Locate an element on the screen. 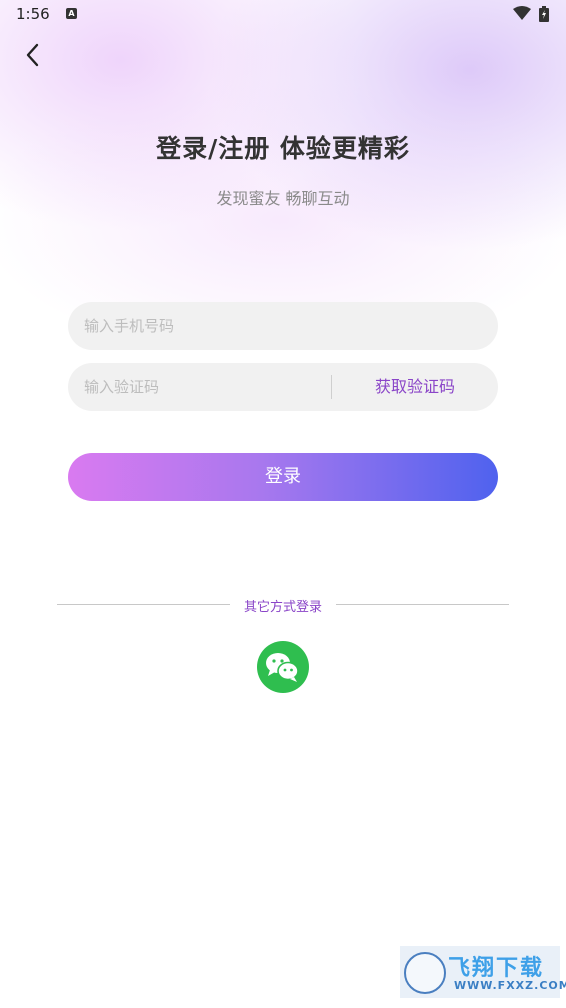  battery-charging-icon is located at coordinates (544, 14).